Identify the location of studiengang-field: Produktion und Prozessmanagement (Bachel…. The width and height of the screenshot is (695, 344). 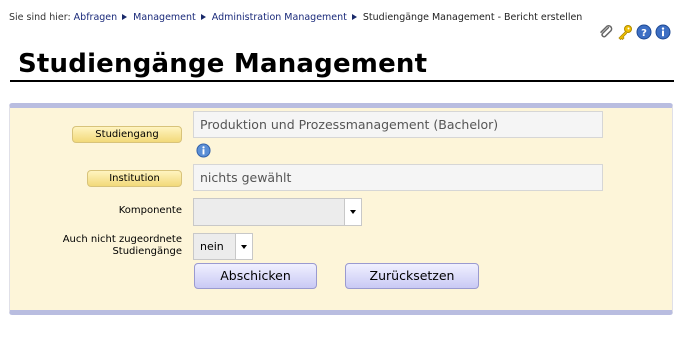
(398, 124).